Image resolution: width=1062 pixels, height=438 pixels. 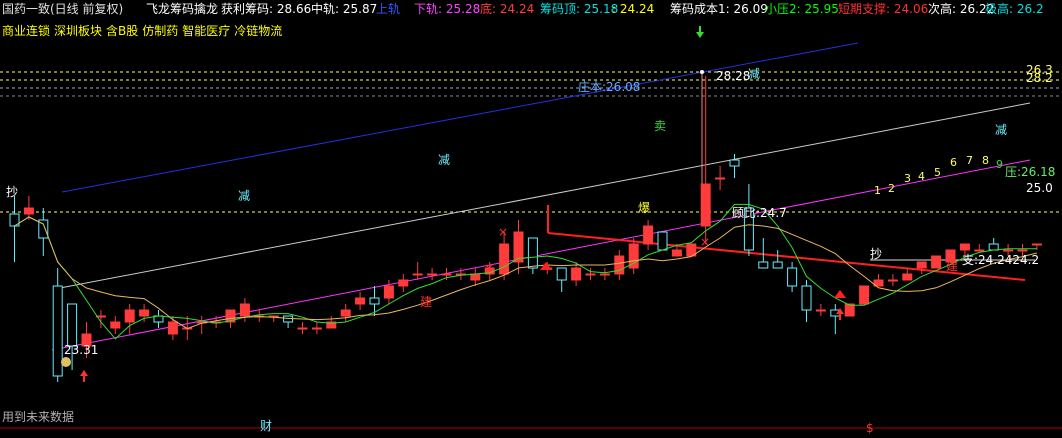 What do you see at coordinates (507, 9) in the screenshot?
I see `header-item-6: 底: 24.24` at bounding box center [507, 9].